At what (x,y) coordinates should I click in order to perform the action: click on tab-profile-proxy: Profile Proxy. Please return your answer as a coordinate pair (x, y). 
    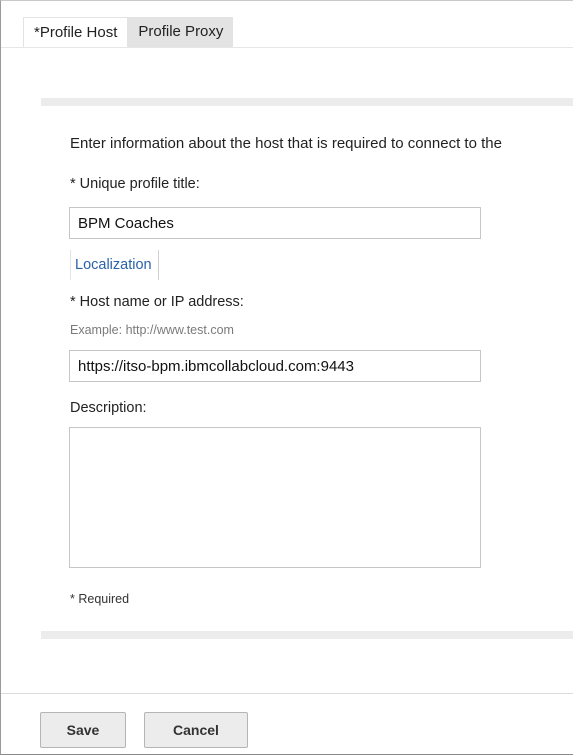
    Looking at the image, I should click on (181, 32).